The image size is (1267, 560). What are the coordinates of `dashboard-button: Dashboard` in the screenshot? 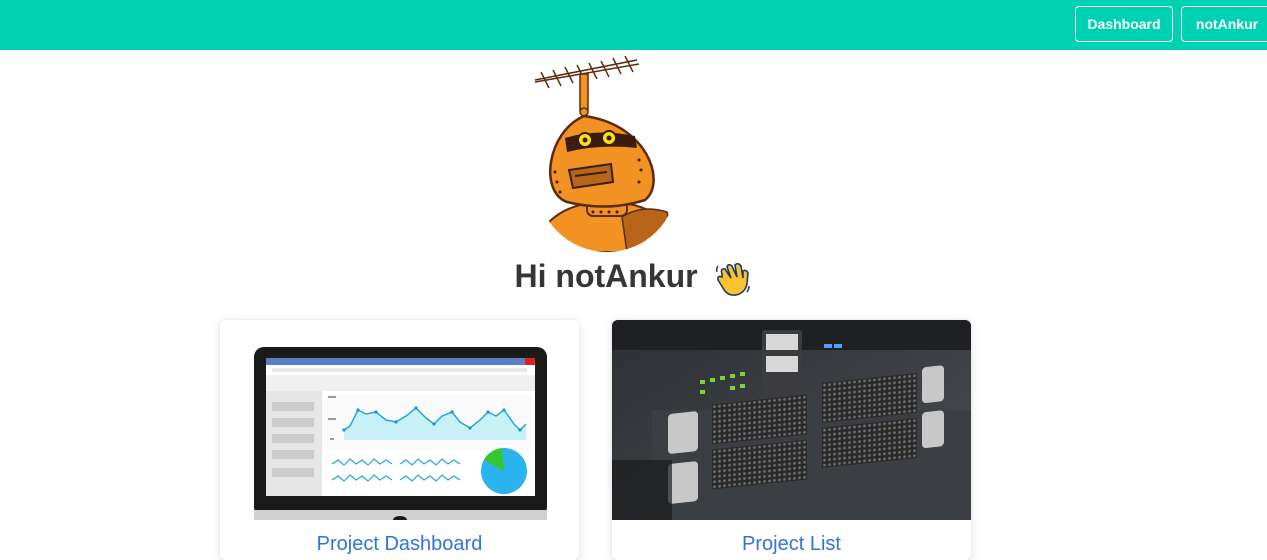 It's located at (1124, 24).